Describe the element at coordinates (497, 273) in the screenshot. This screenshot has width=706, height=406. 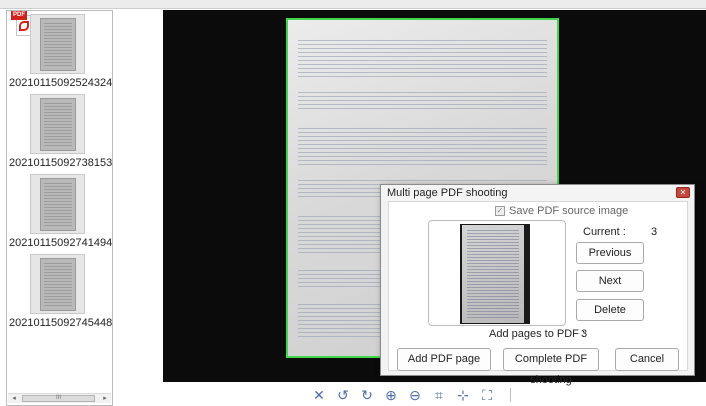
I see `page-preview` at that location.